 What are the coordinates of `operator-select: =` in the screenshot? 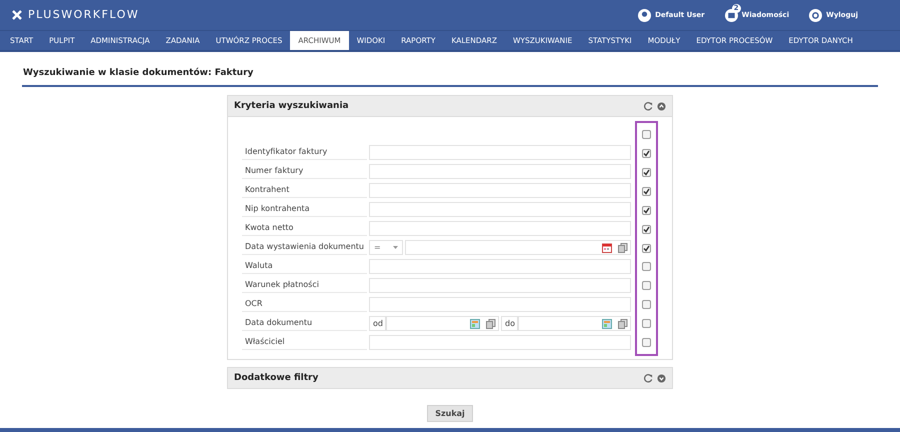 It's located at (386, 248).